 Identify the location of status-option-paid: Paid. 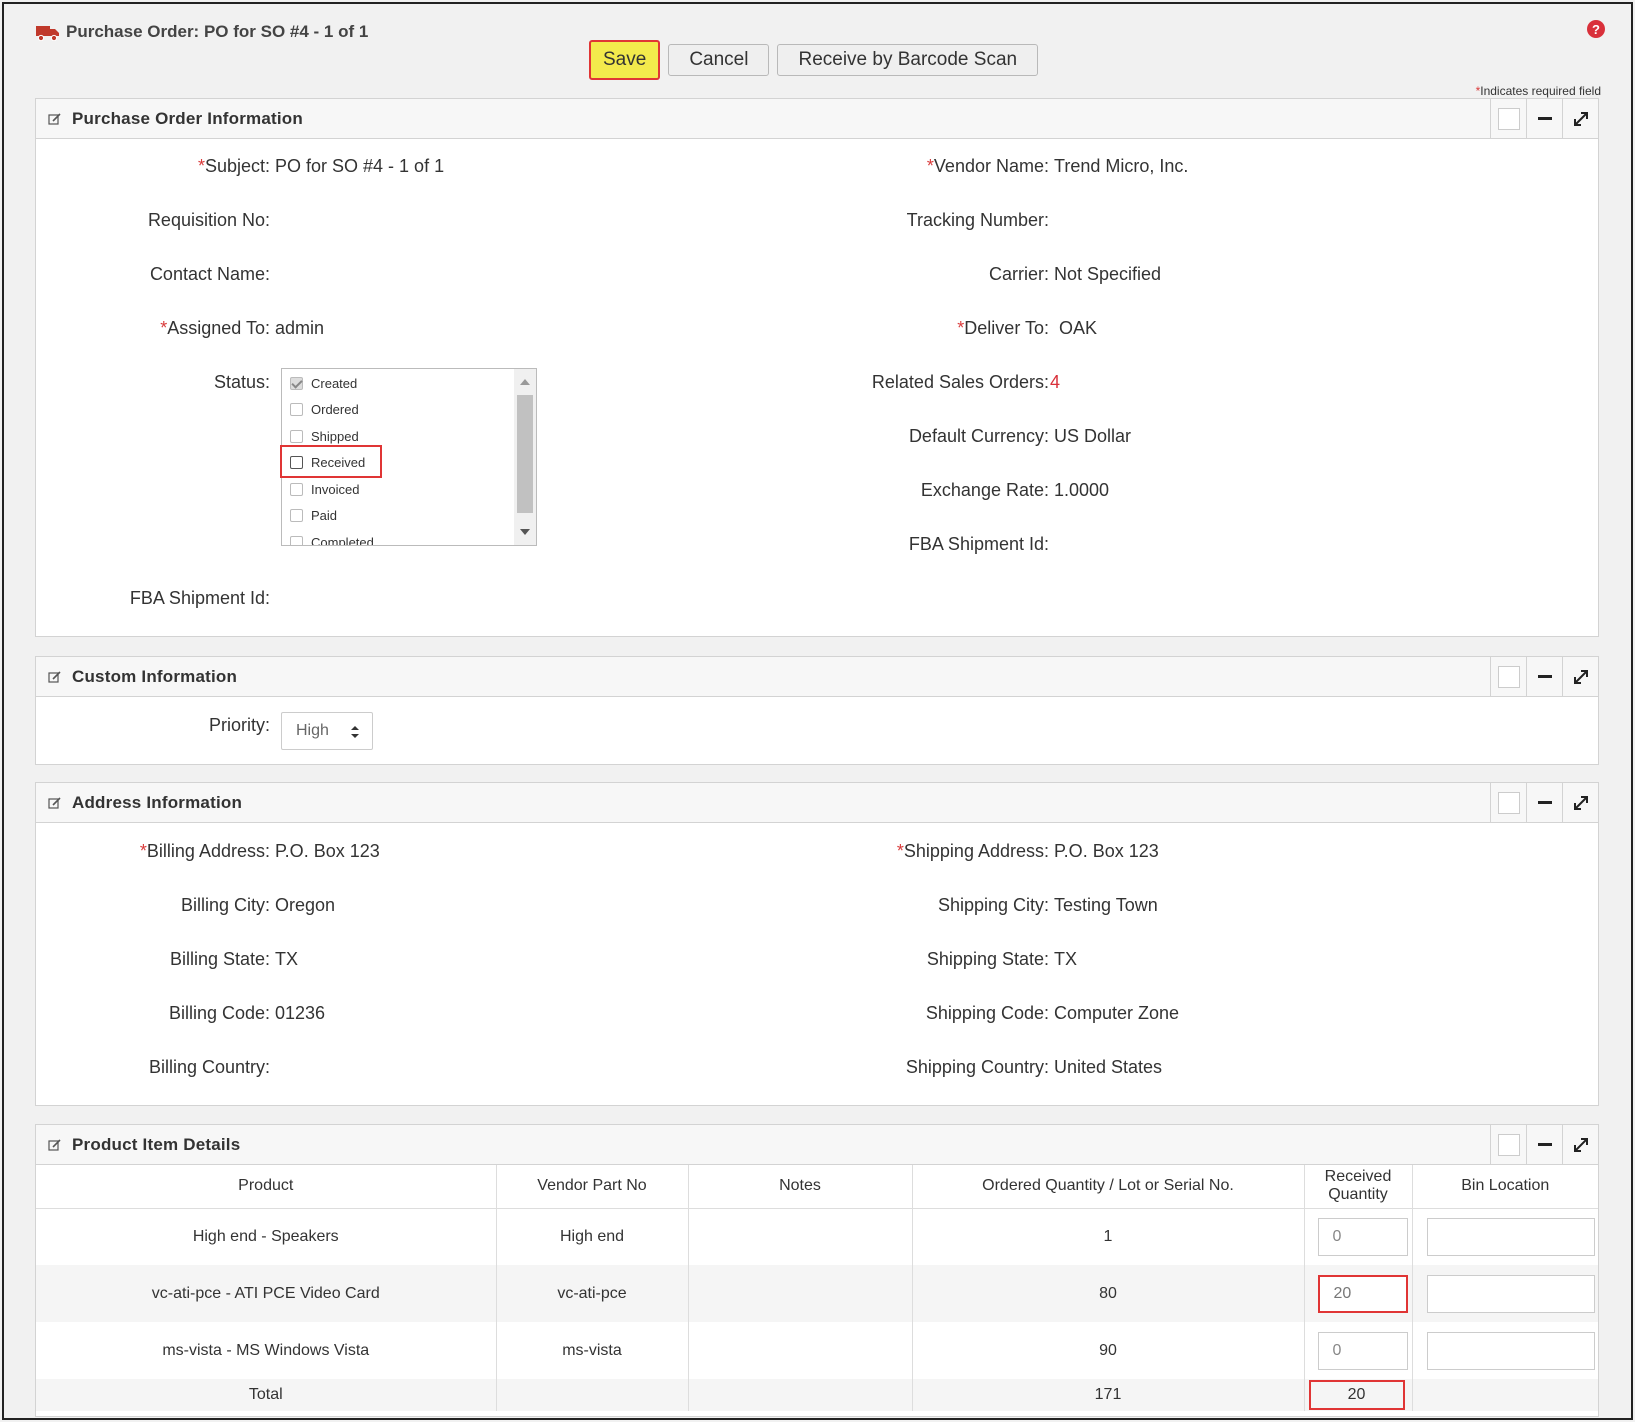
(313, 515).